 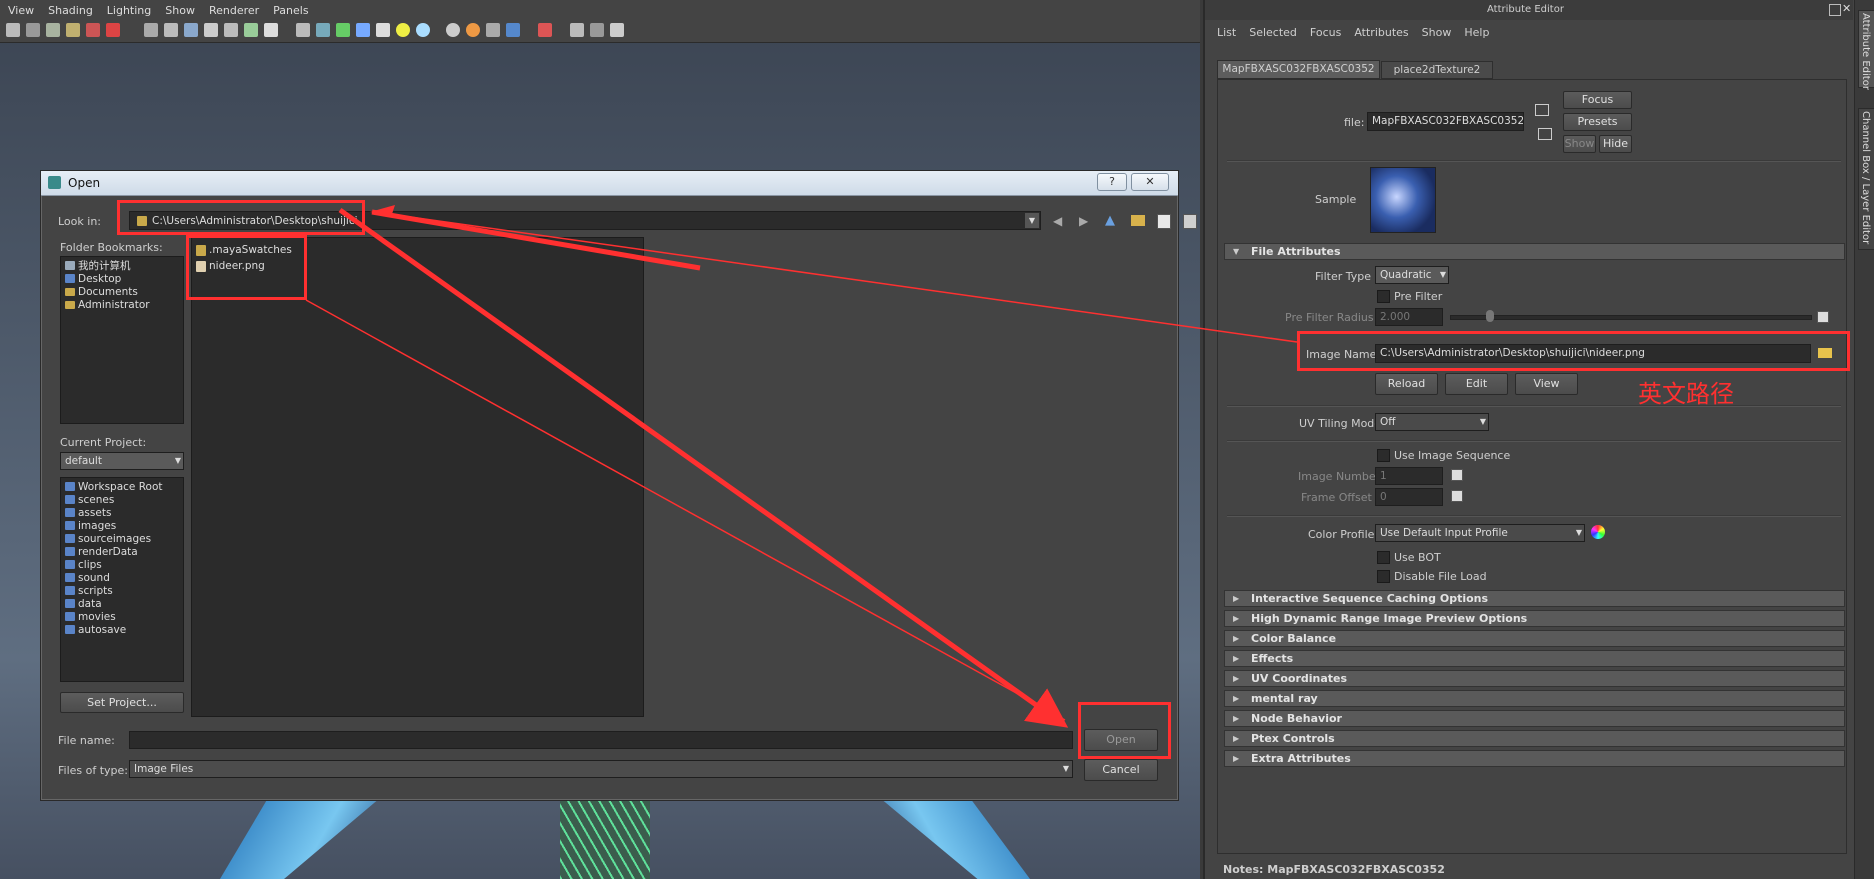 I want to click on motion-blur-icon, so click(x=493, y=30).